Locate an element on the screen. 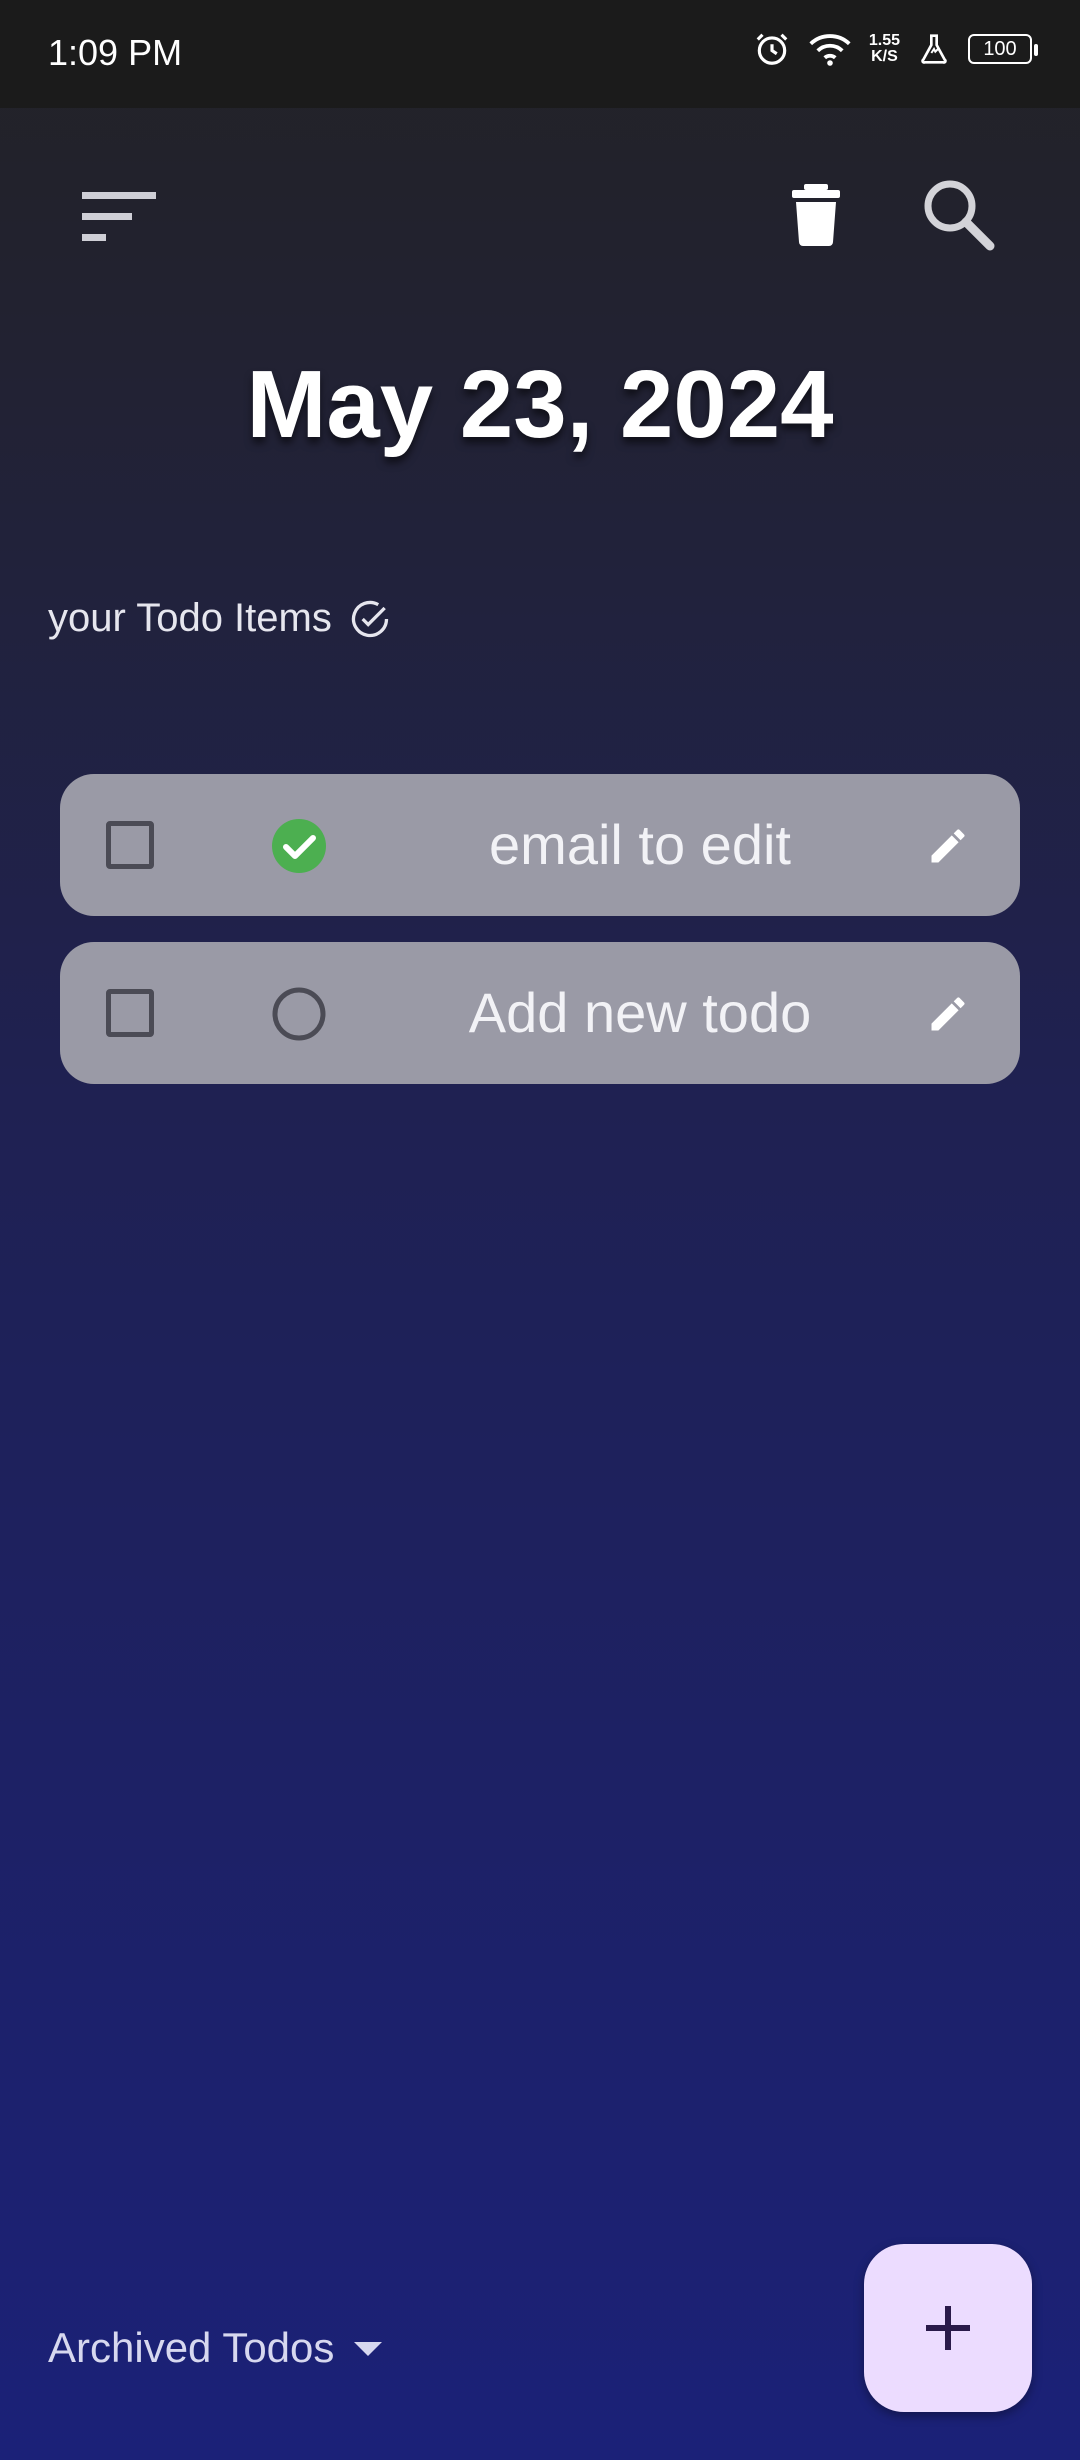 The width and height of the screenshot is (1080, 2460). dropdown-arrow-icon is located at coordinates (368, 2349).